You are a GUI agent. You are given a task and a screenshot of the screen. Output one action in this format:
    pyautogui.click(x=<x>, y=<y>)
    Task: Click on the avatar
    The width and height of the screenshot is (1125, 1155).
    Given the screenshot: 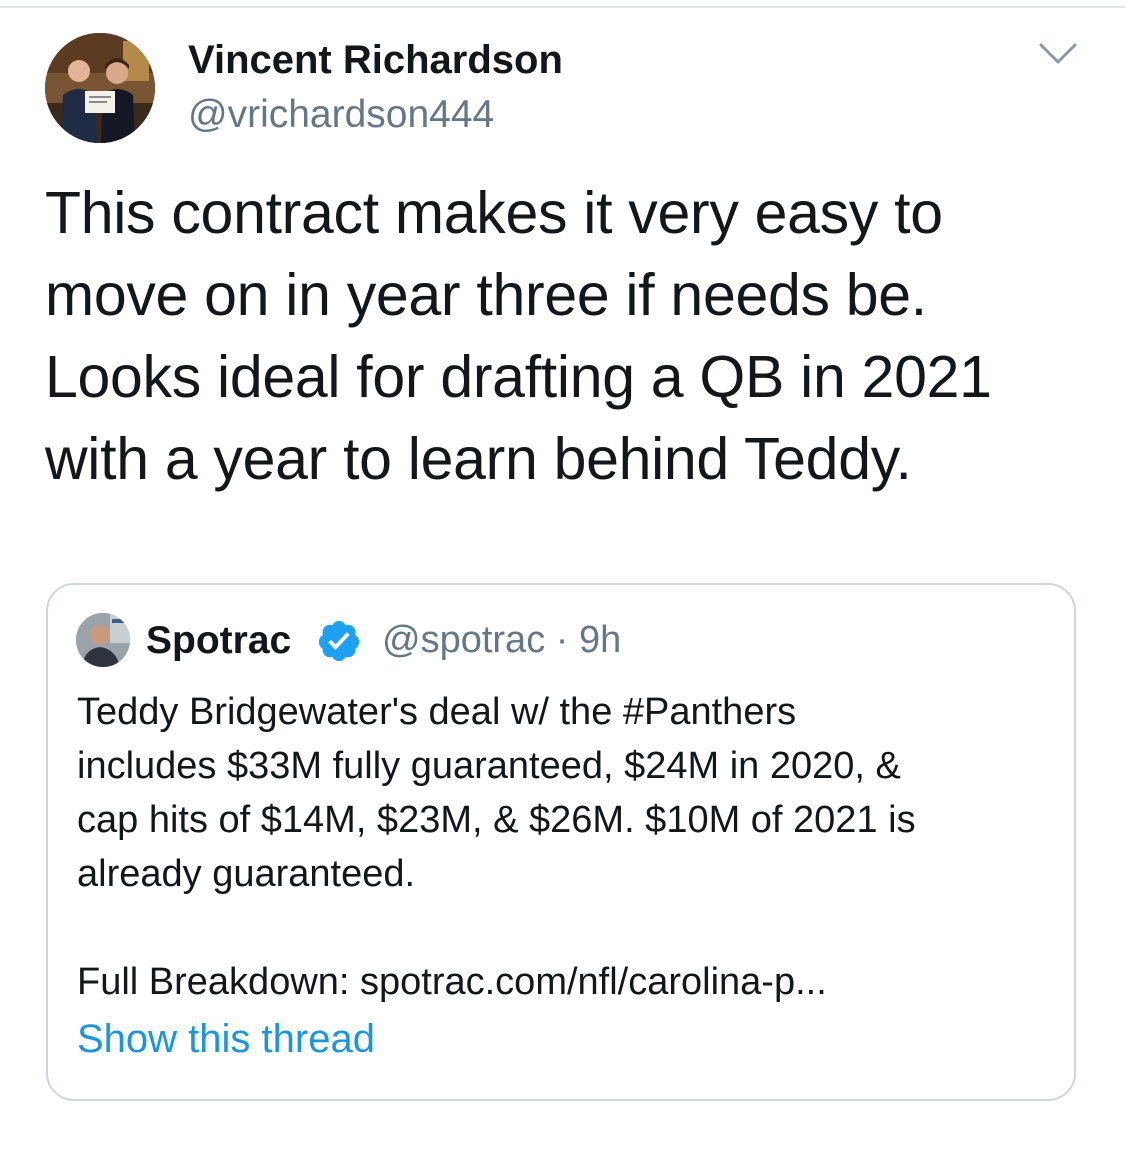 What is the action you would take?
    pyautogui.click(x=100, y=88)
    